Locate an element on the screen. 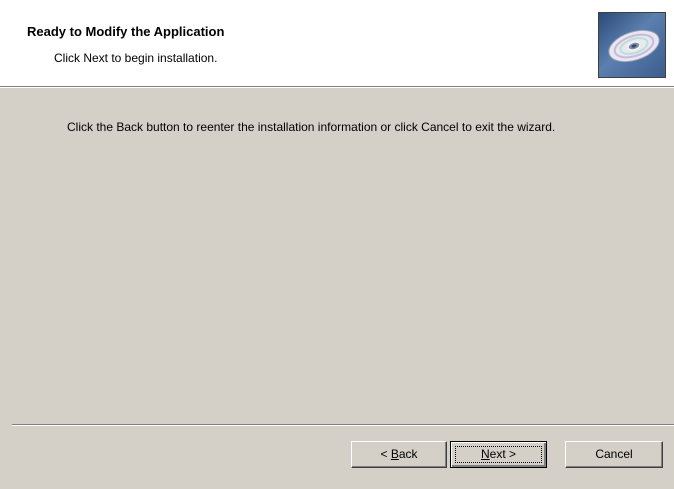 This screenshot has width=674, height=489. next-button-mnemonic: N is located at coordinates (485, 454).